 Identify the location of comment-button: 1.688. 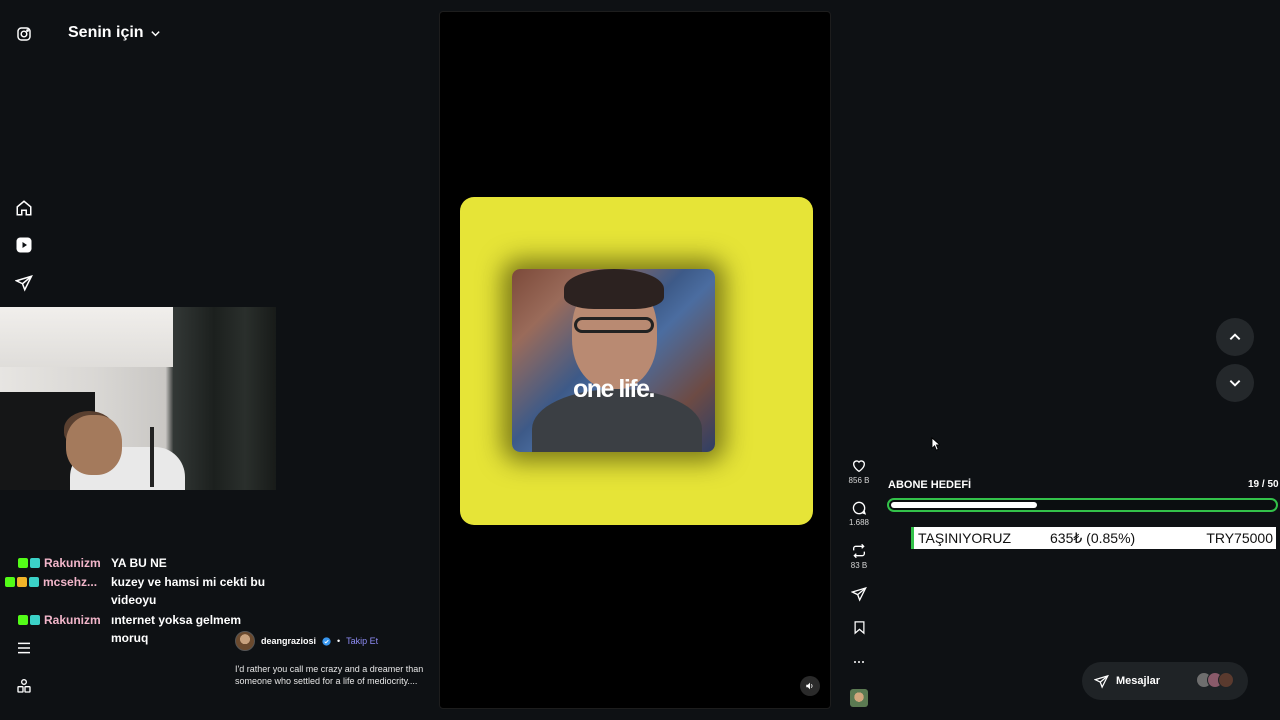
(859, 513).